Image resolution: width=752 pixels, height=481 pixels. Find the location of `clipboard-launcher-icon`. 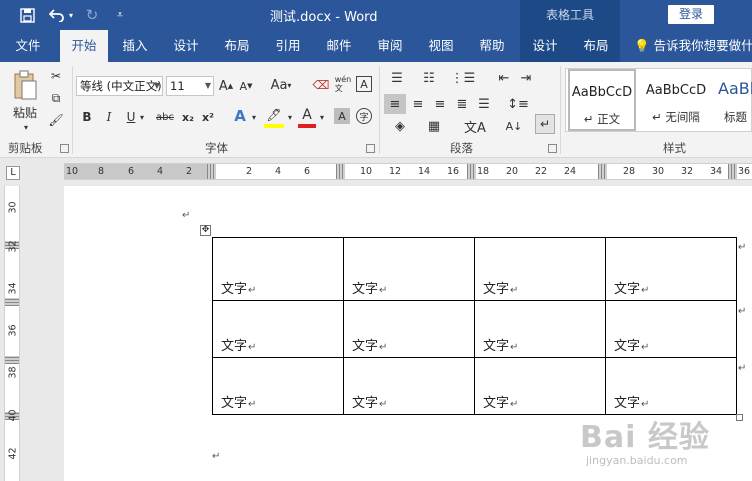

clipboard-launcher-icon is located at coordinates (64, 148).